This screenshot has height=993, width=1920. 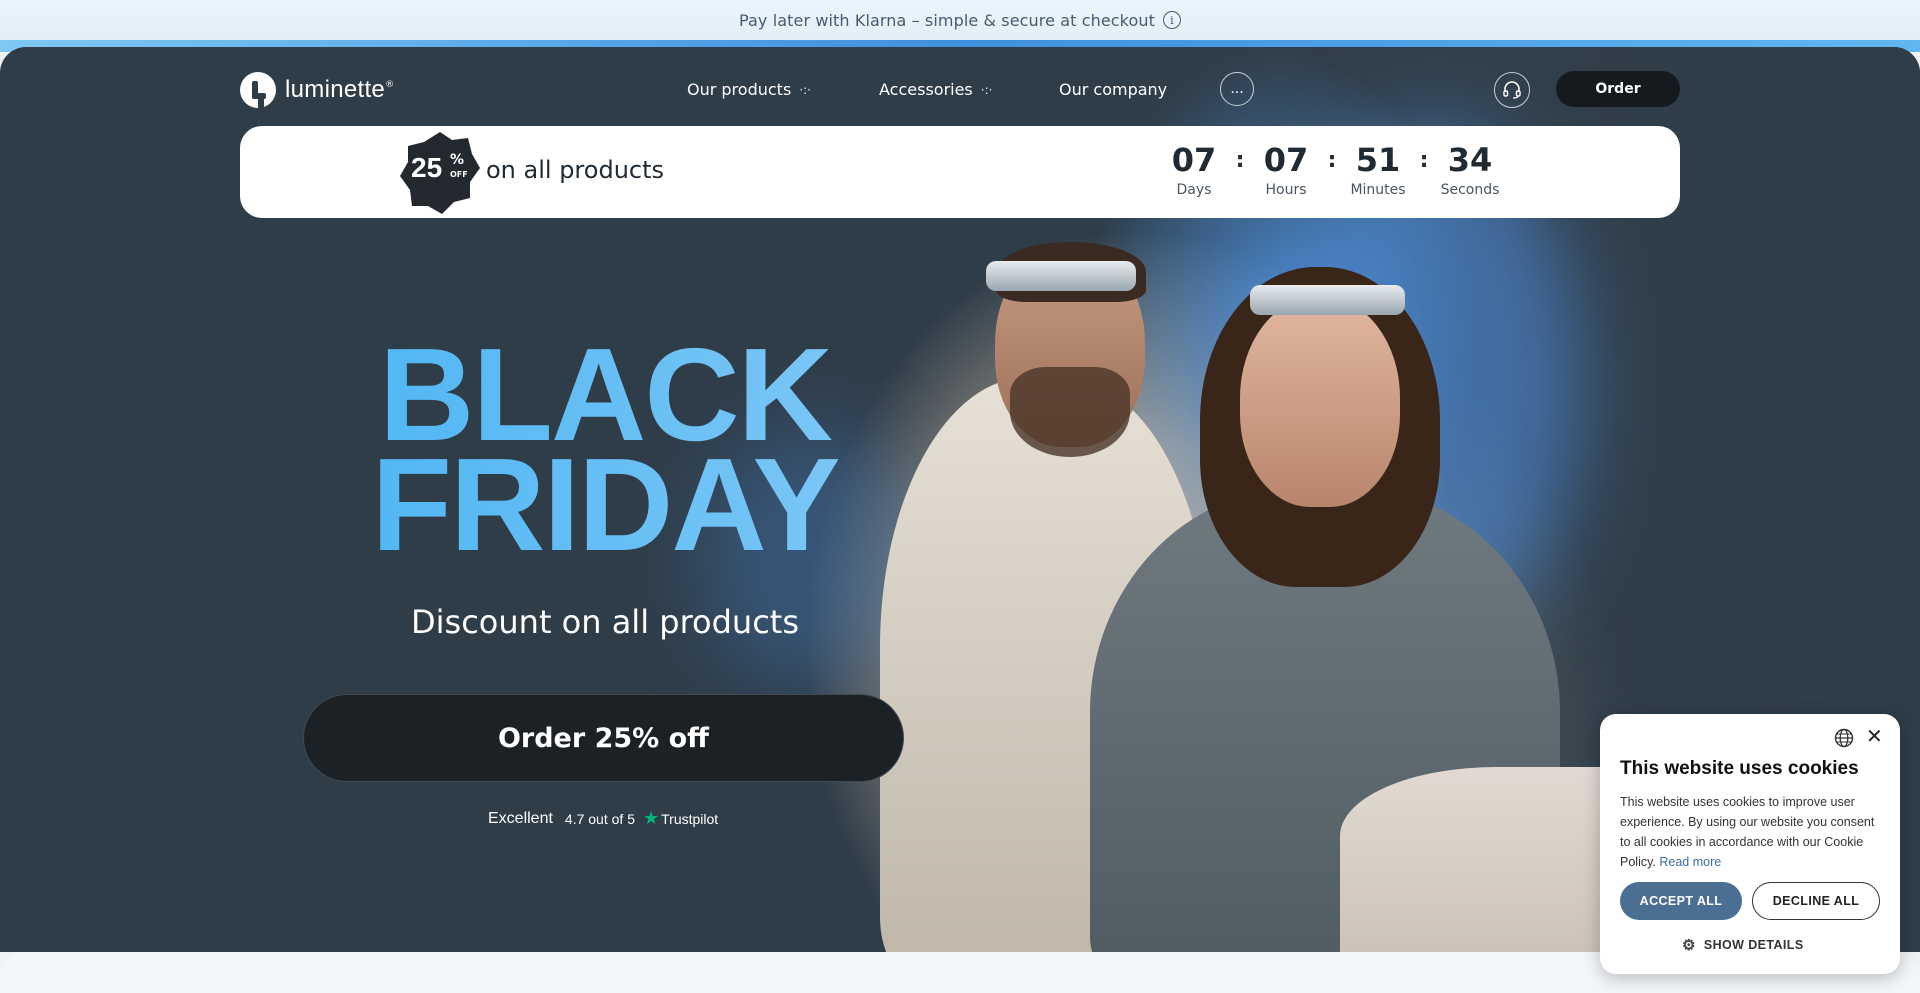 I want to click on headline: BLACK FRIDAY, so click(x=605, y=450).